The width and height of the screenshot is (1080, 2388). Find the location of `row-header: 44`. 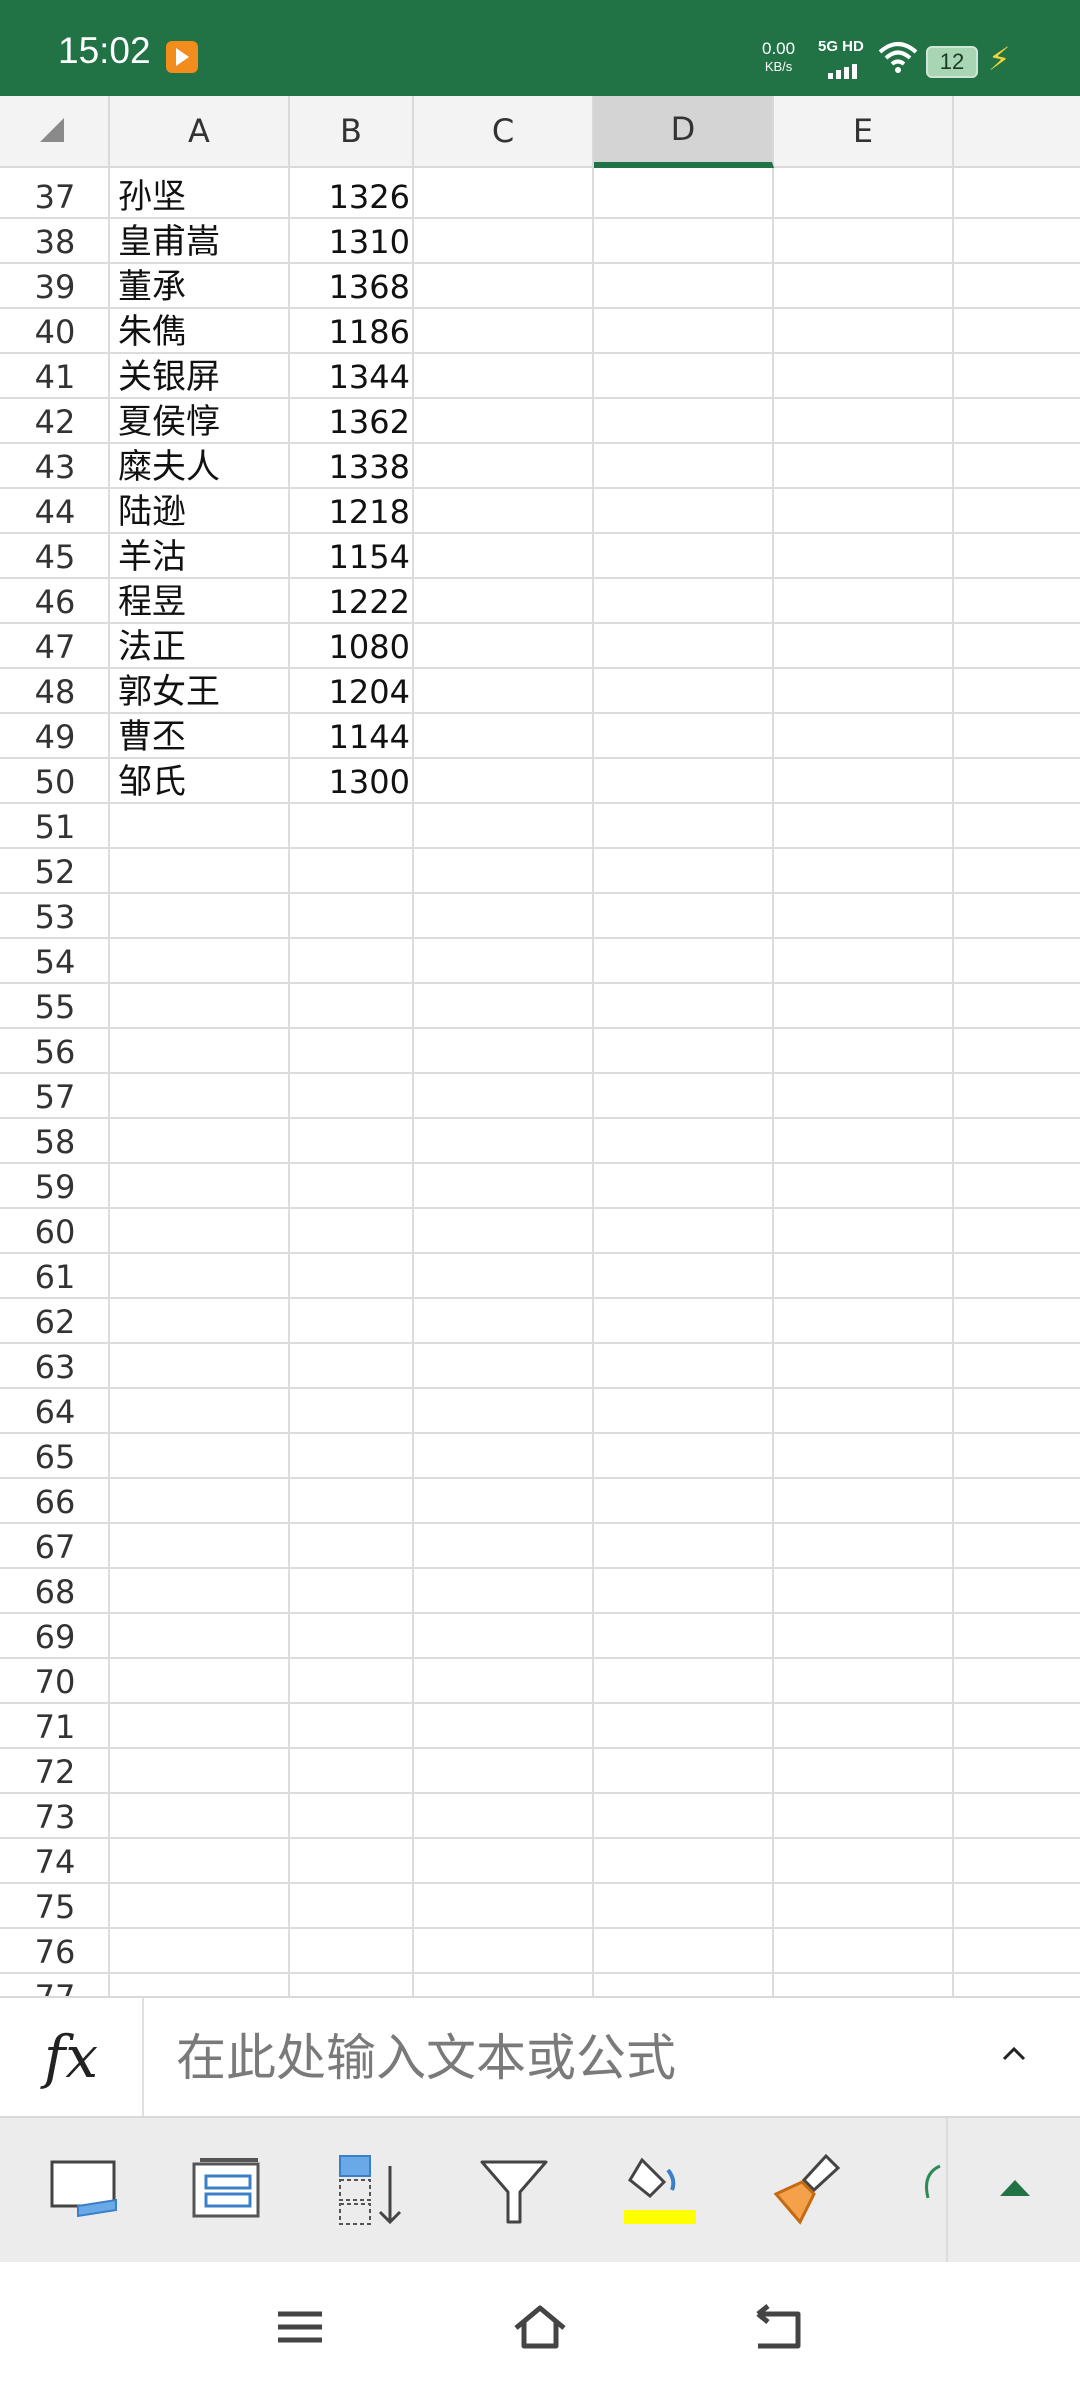

row-header: 44 is located at coordinates (55, 511).